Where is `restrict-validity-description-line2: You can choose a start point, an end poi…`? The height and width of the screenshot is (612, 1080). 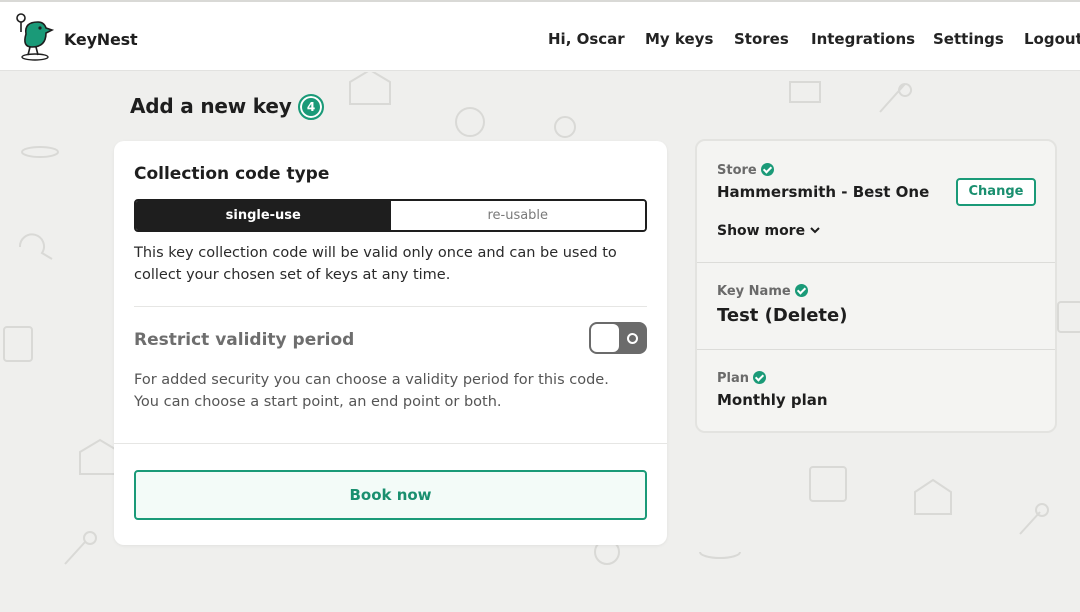
restrict-validity-description-line2: You can choose a start point, an end poi… is located at coordinates (318, 402).